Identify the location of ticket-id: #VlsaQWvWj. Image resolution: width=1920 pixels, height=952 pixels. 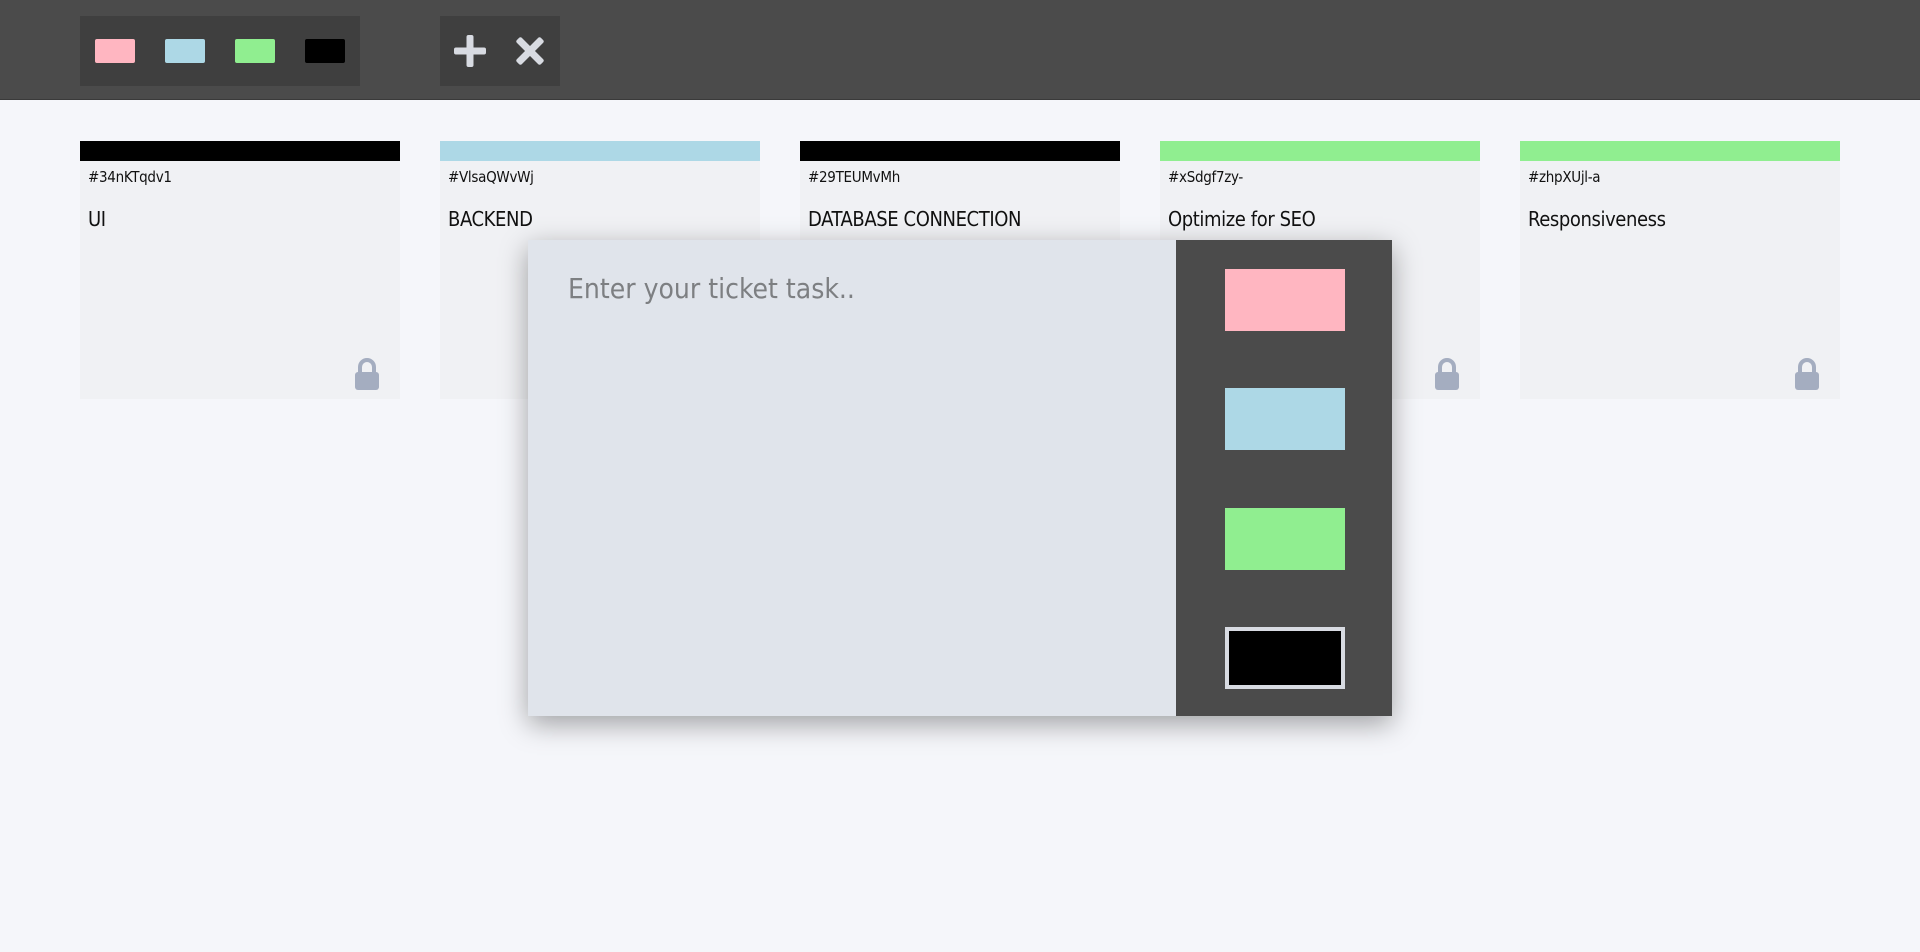
(491, 177).